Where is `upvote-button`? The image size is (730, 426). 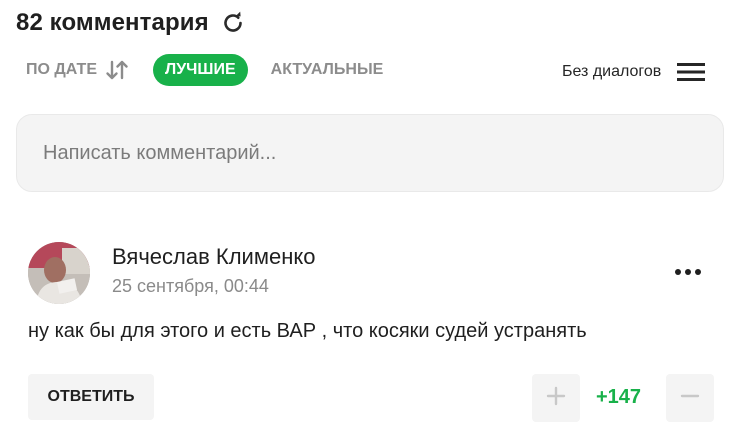 upvote-button is located at coordinates (556, 398).